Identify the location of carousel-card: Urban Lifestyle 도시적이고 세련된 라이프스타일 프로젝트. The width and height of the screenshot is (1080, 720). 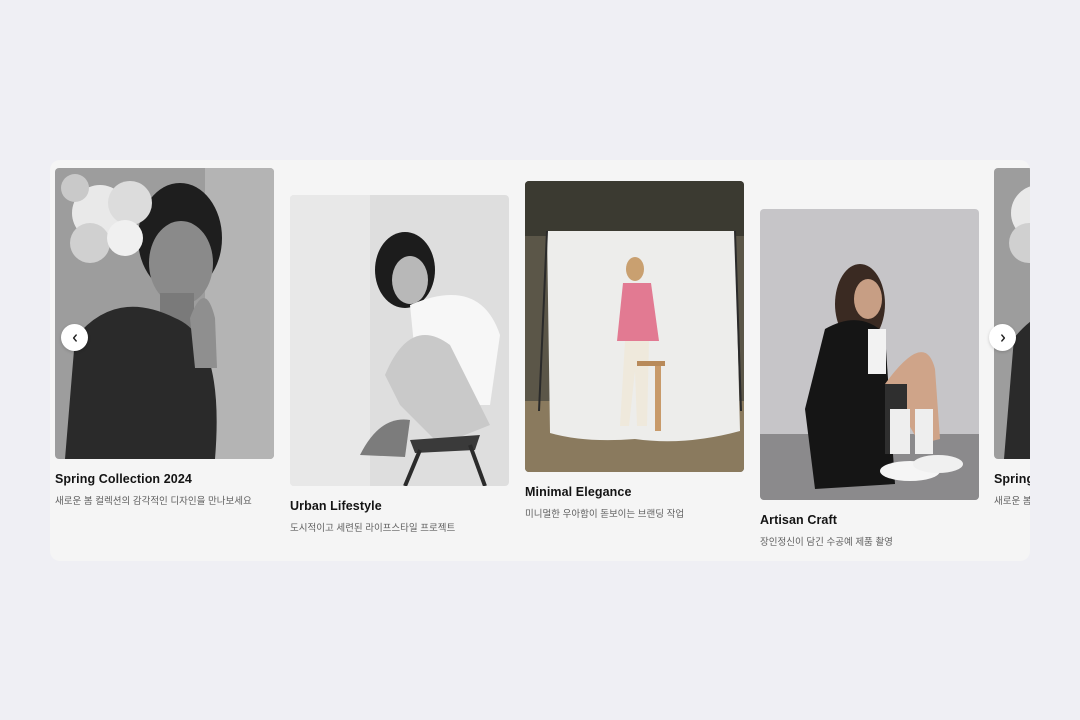
(399, 364).